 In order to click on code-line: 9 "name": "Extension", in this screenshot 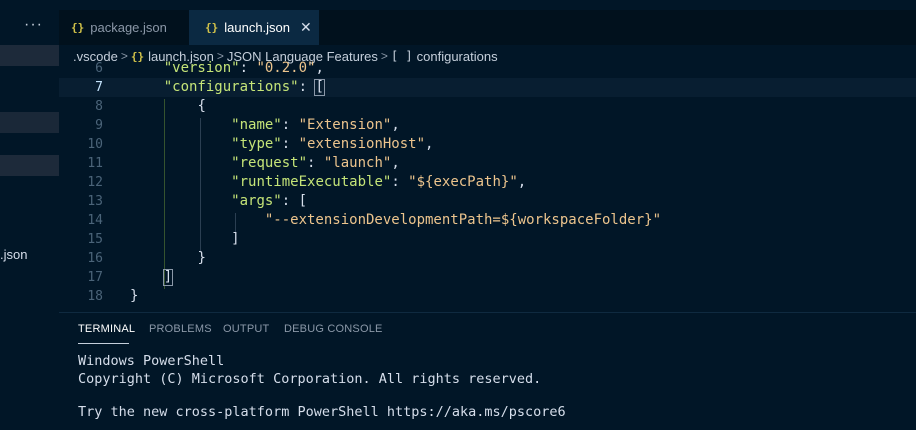, I will do `click(487, 125)`.